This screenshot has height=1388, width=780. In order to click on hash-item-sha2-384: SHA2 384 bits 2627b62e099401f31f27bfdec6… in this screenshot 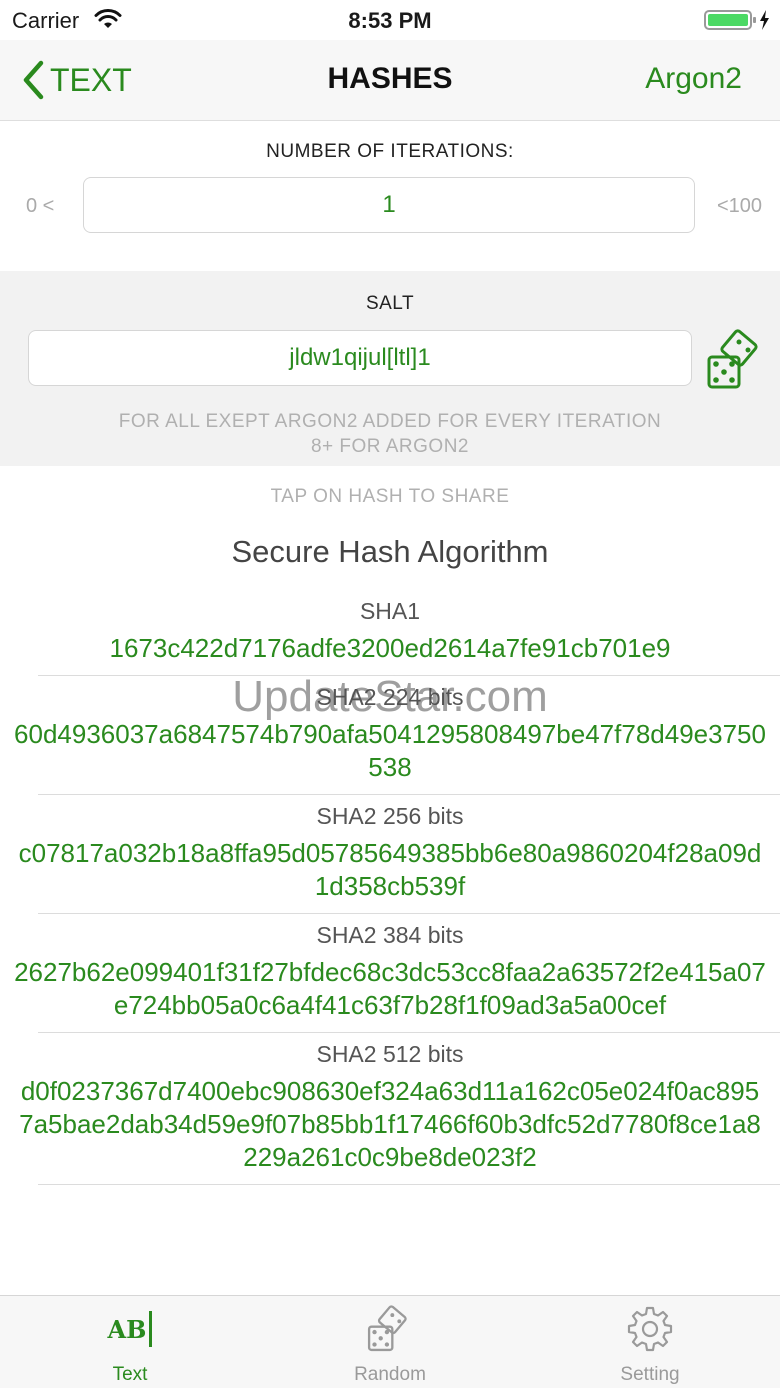, I will do `click(397, 973)`.